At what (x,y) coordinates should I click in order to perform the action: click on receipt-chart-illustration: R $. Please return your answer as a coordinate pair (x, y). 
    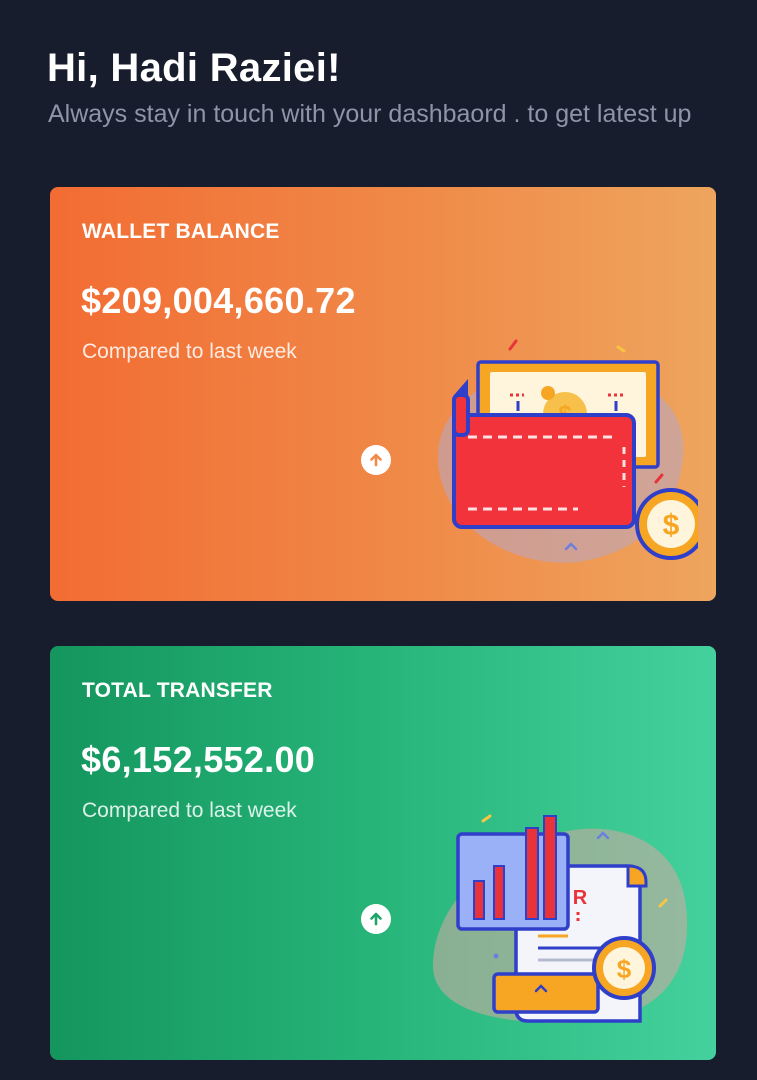
    Looking at the image, I should click on (563, 921).